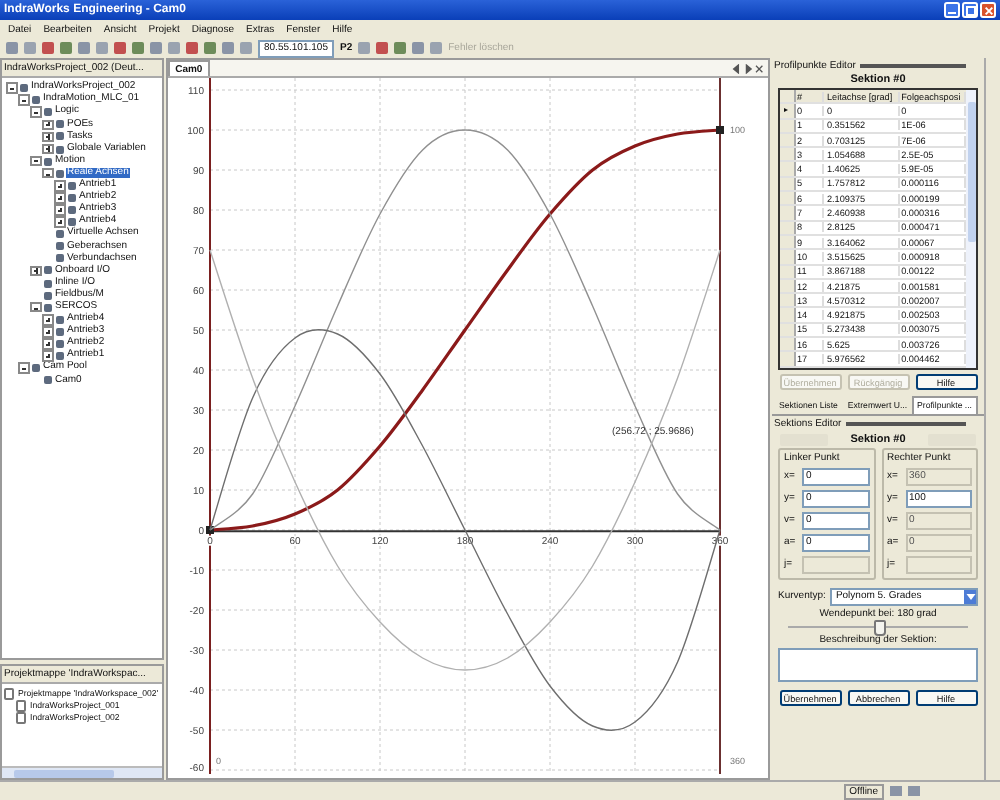 The width and height of the screenshot is (1000, 800). What do you see at coordinates (878, 664) in the screenshot?
I see `description-field` at bounding box center [878, 664].